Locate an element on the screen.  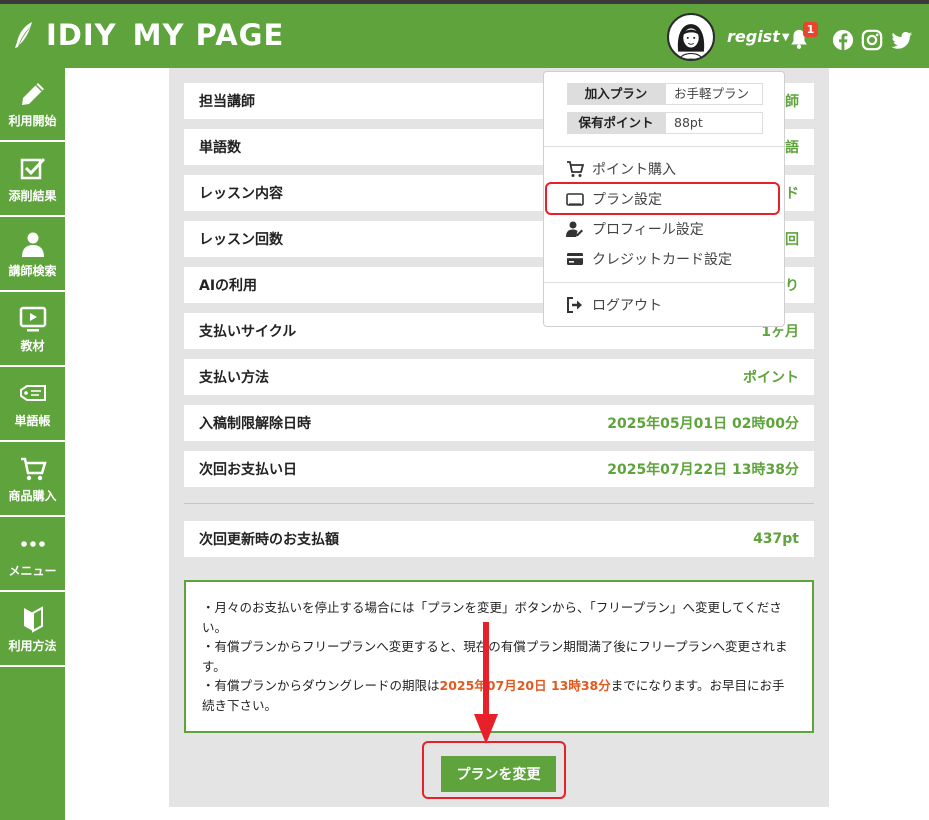
logo: IDIY MY PAGE is located at coordinates (147, 35).